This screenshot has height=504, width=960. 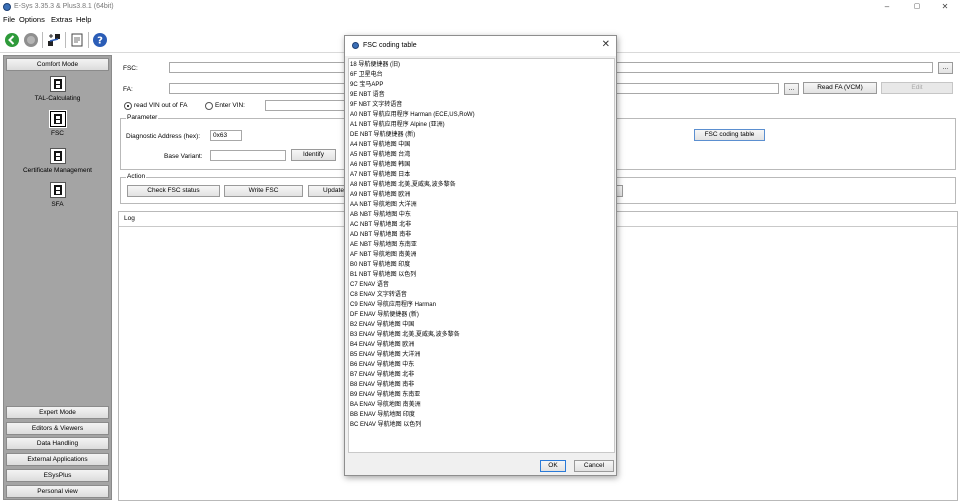 I want to click on list-item: B3 ENAV 导航地图 北美,夏威夷,波多黎各, so click(x=481, y=335).